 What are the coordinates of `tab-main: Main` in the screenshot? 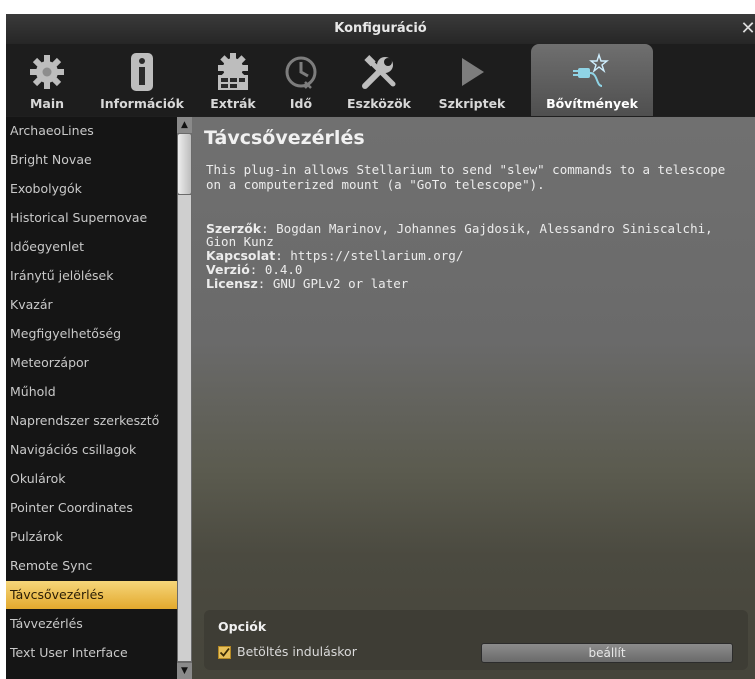 It's located at (47, 80).